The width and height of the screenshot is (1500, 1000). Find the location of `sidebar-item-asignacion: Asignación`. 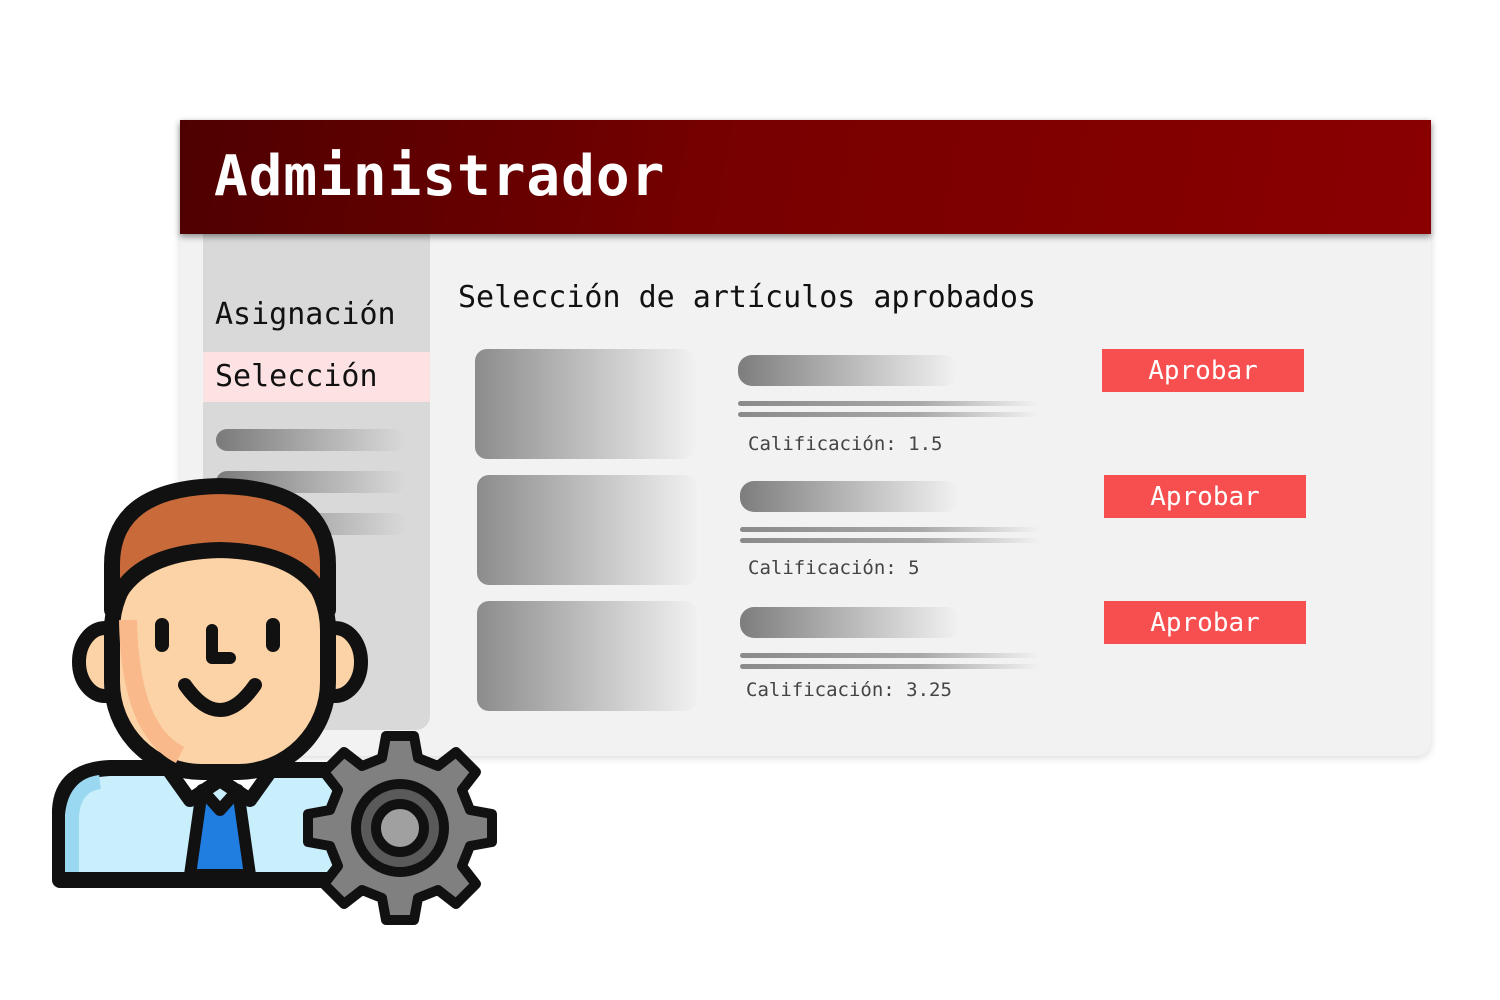

sidebar-item-asignacion: Asignación is located at coordinates (316, 315).